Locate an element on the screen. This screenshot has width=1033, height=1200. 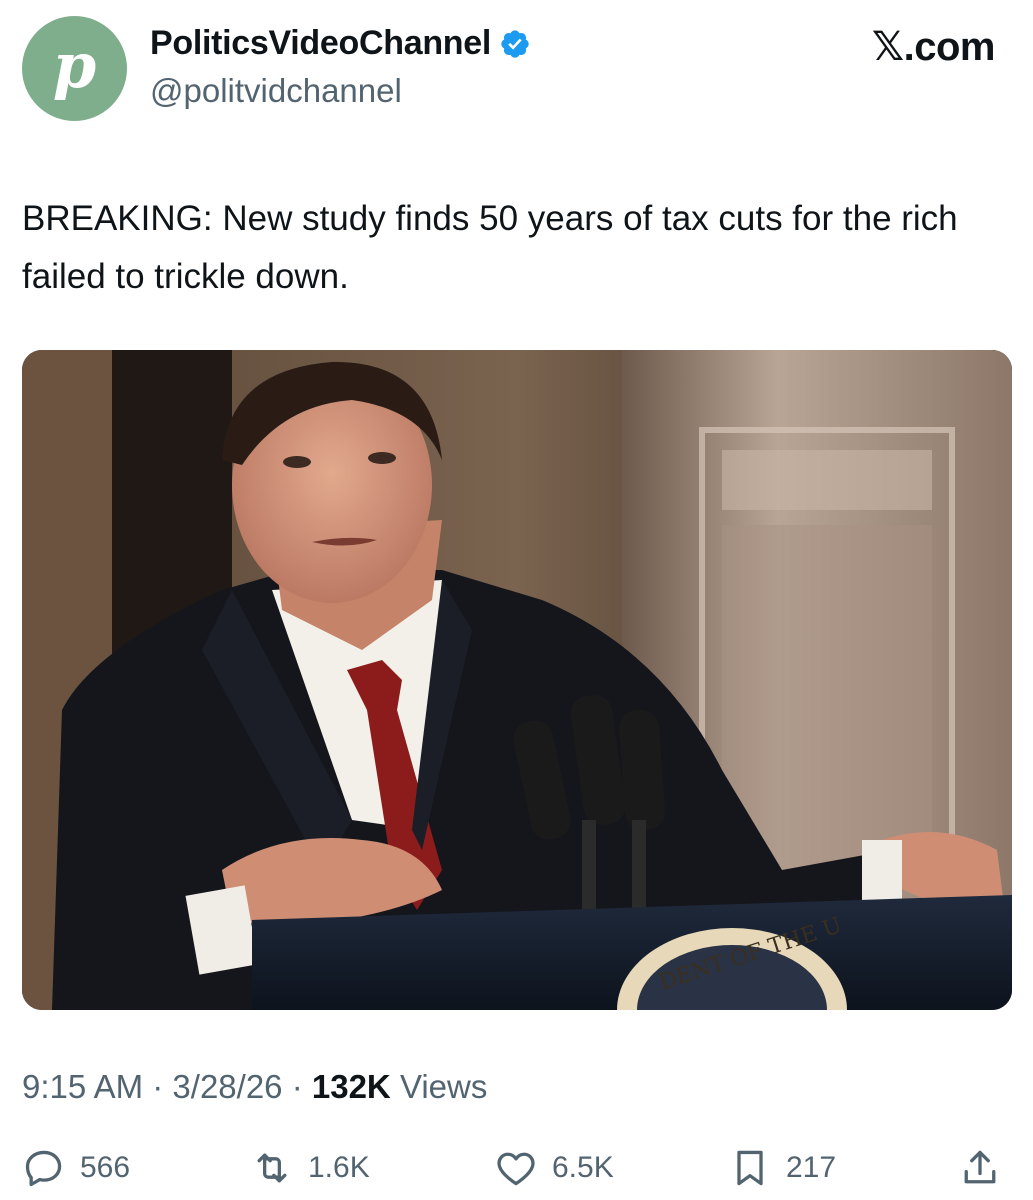
heart-icon is located at coordinates (516, 1169).